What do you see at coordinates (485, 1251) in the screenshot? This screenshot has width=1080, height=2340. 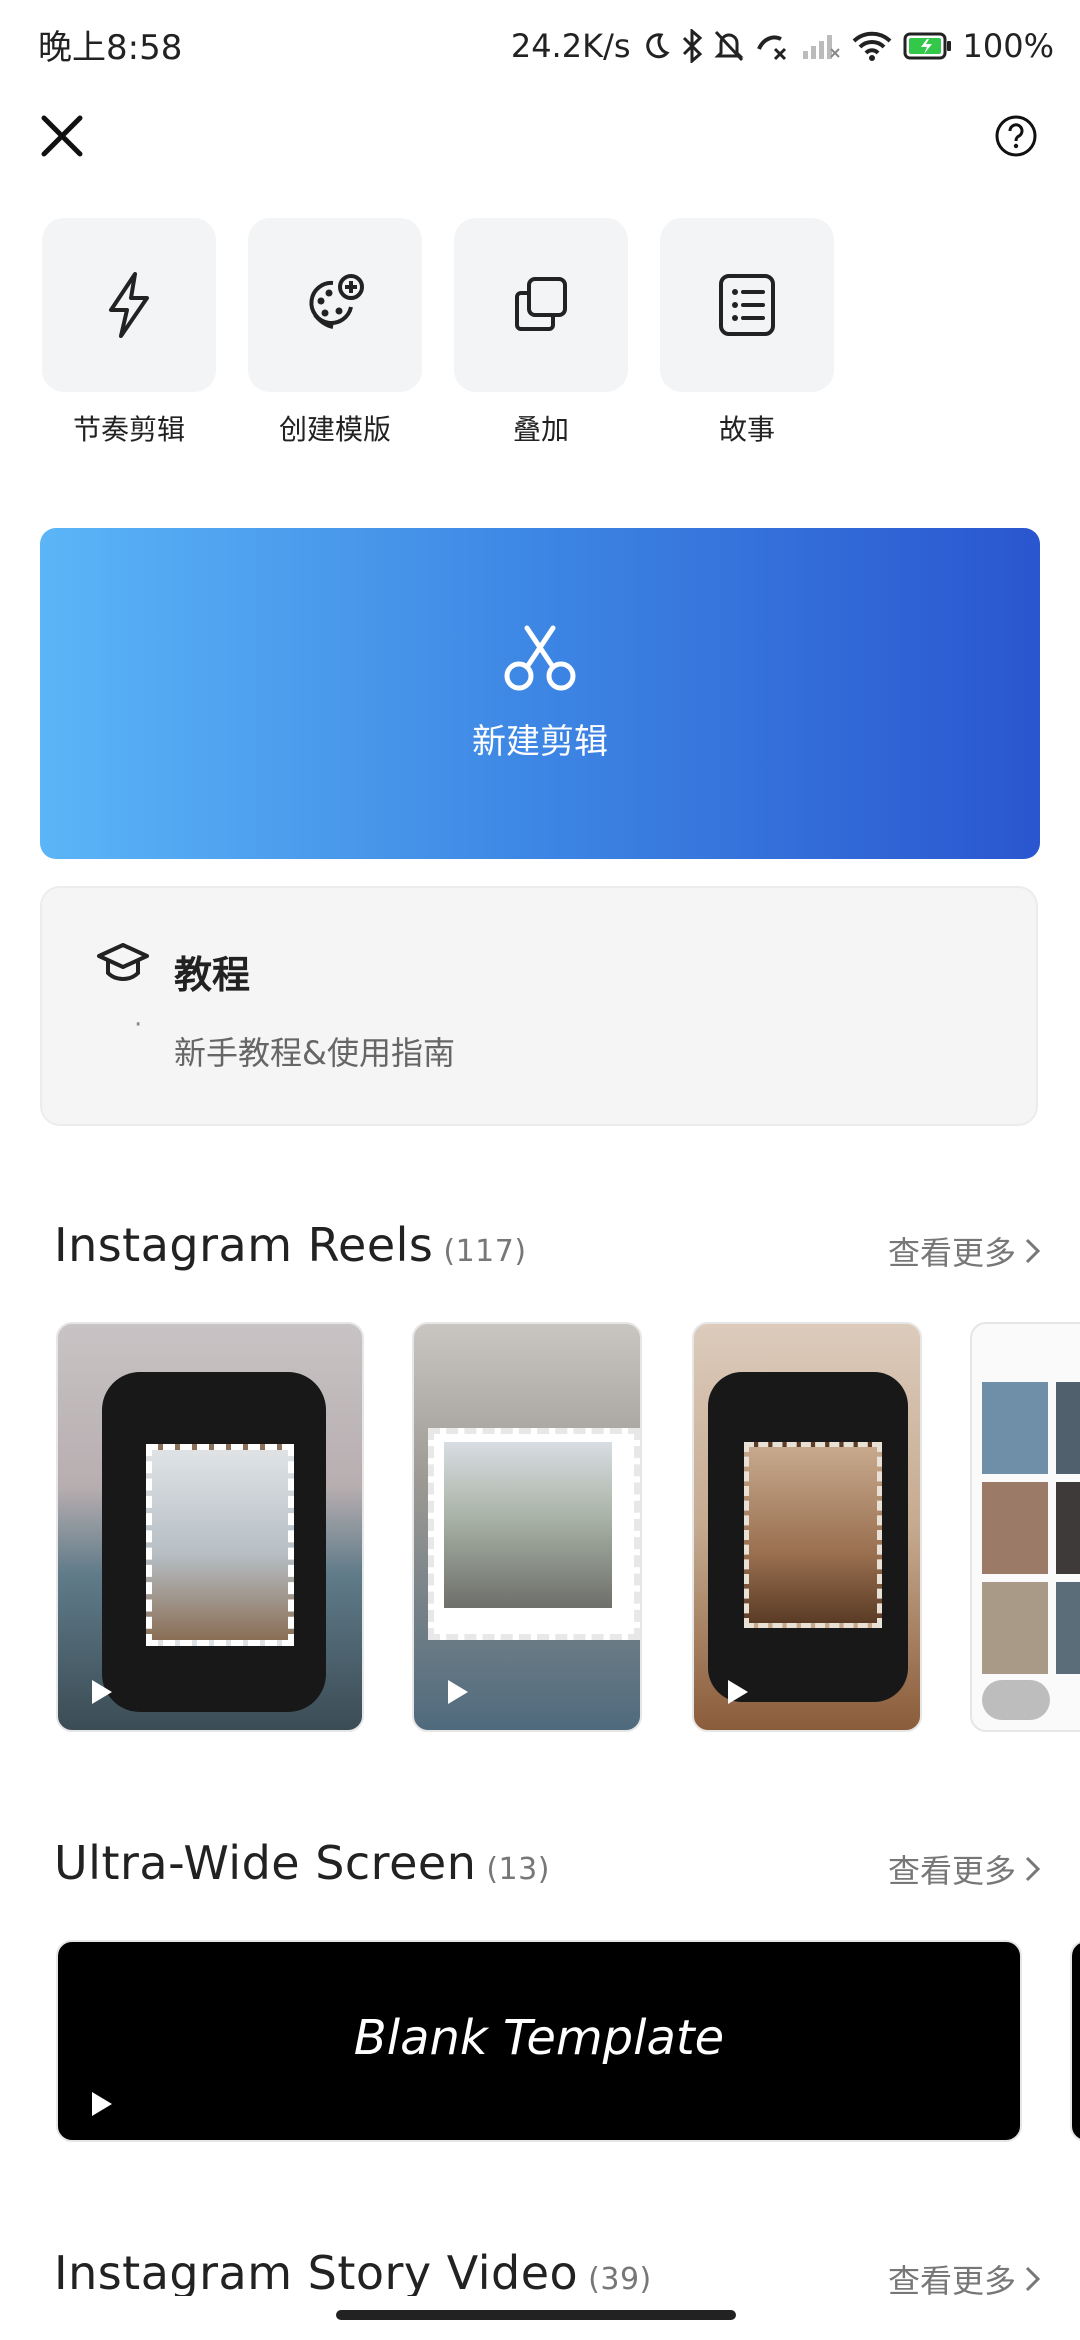 I see `section-count: (117)` at bounding box center [485, 1251].